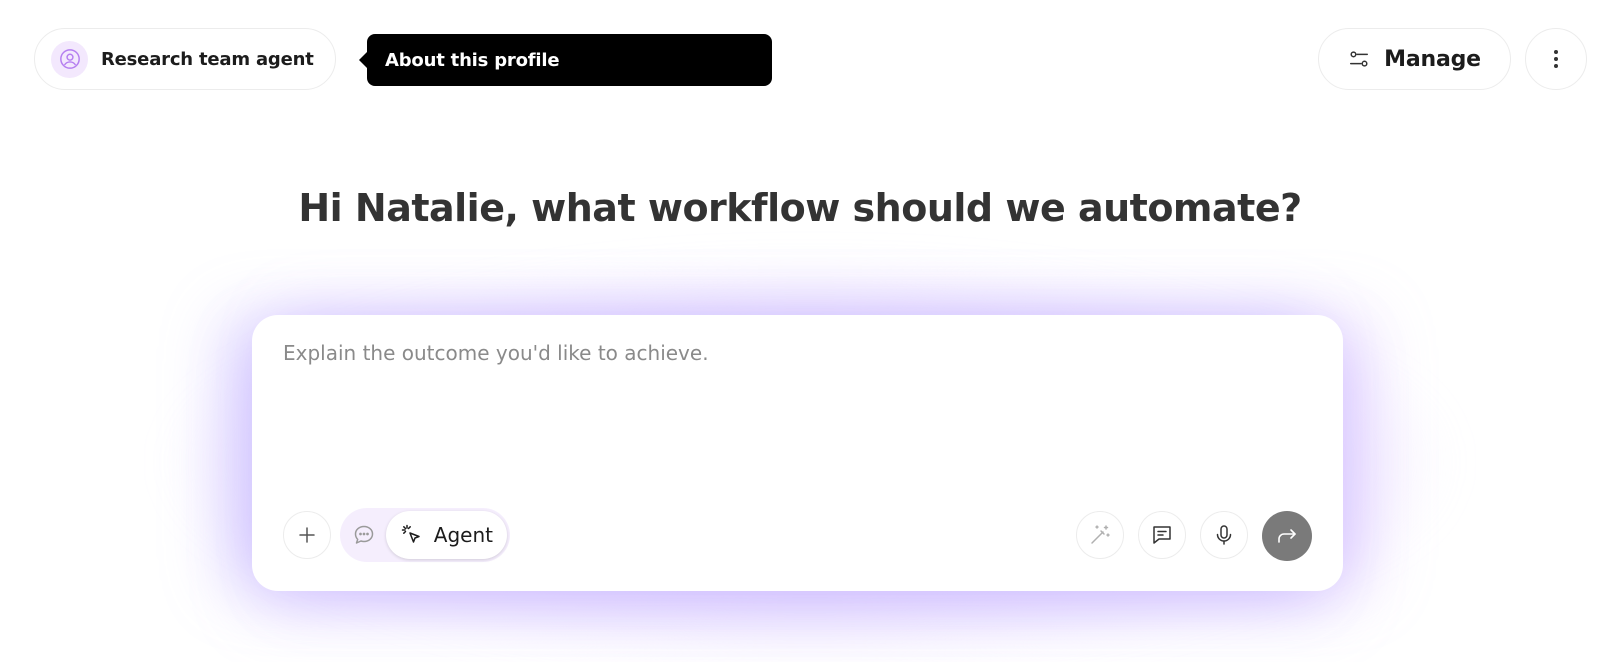 The image size is (1600, 662). What do you see at coordinates (1432, 59) in the screenshot?
I see `manage-label: Manage` at bounding box center [1432, 59].